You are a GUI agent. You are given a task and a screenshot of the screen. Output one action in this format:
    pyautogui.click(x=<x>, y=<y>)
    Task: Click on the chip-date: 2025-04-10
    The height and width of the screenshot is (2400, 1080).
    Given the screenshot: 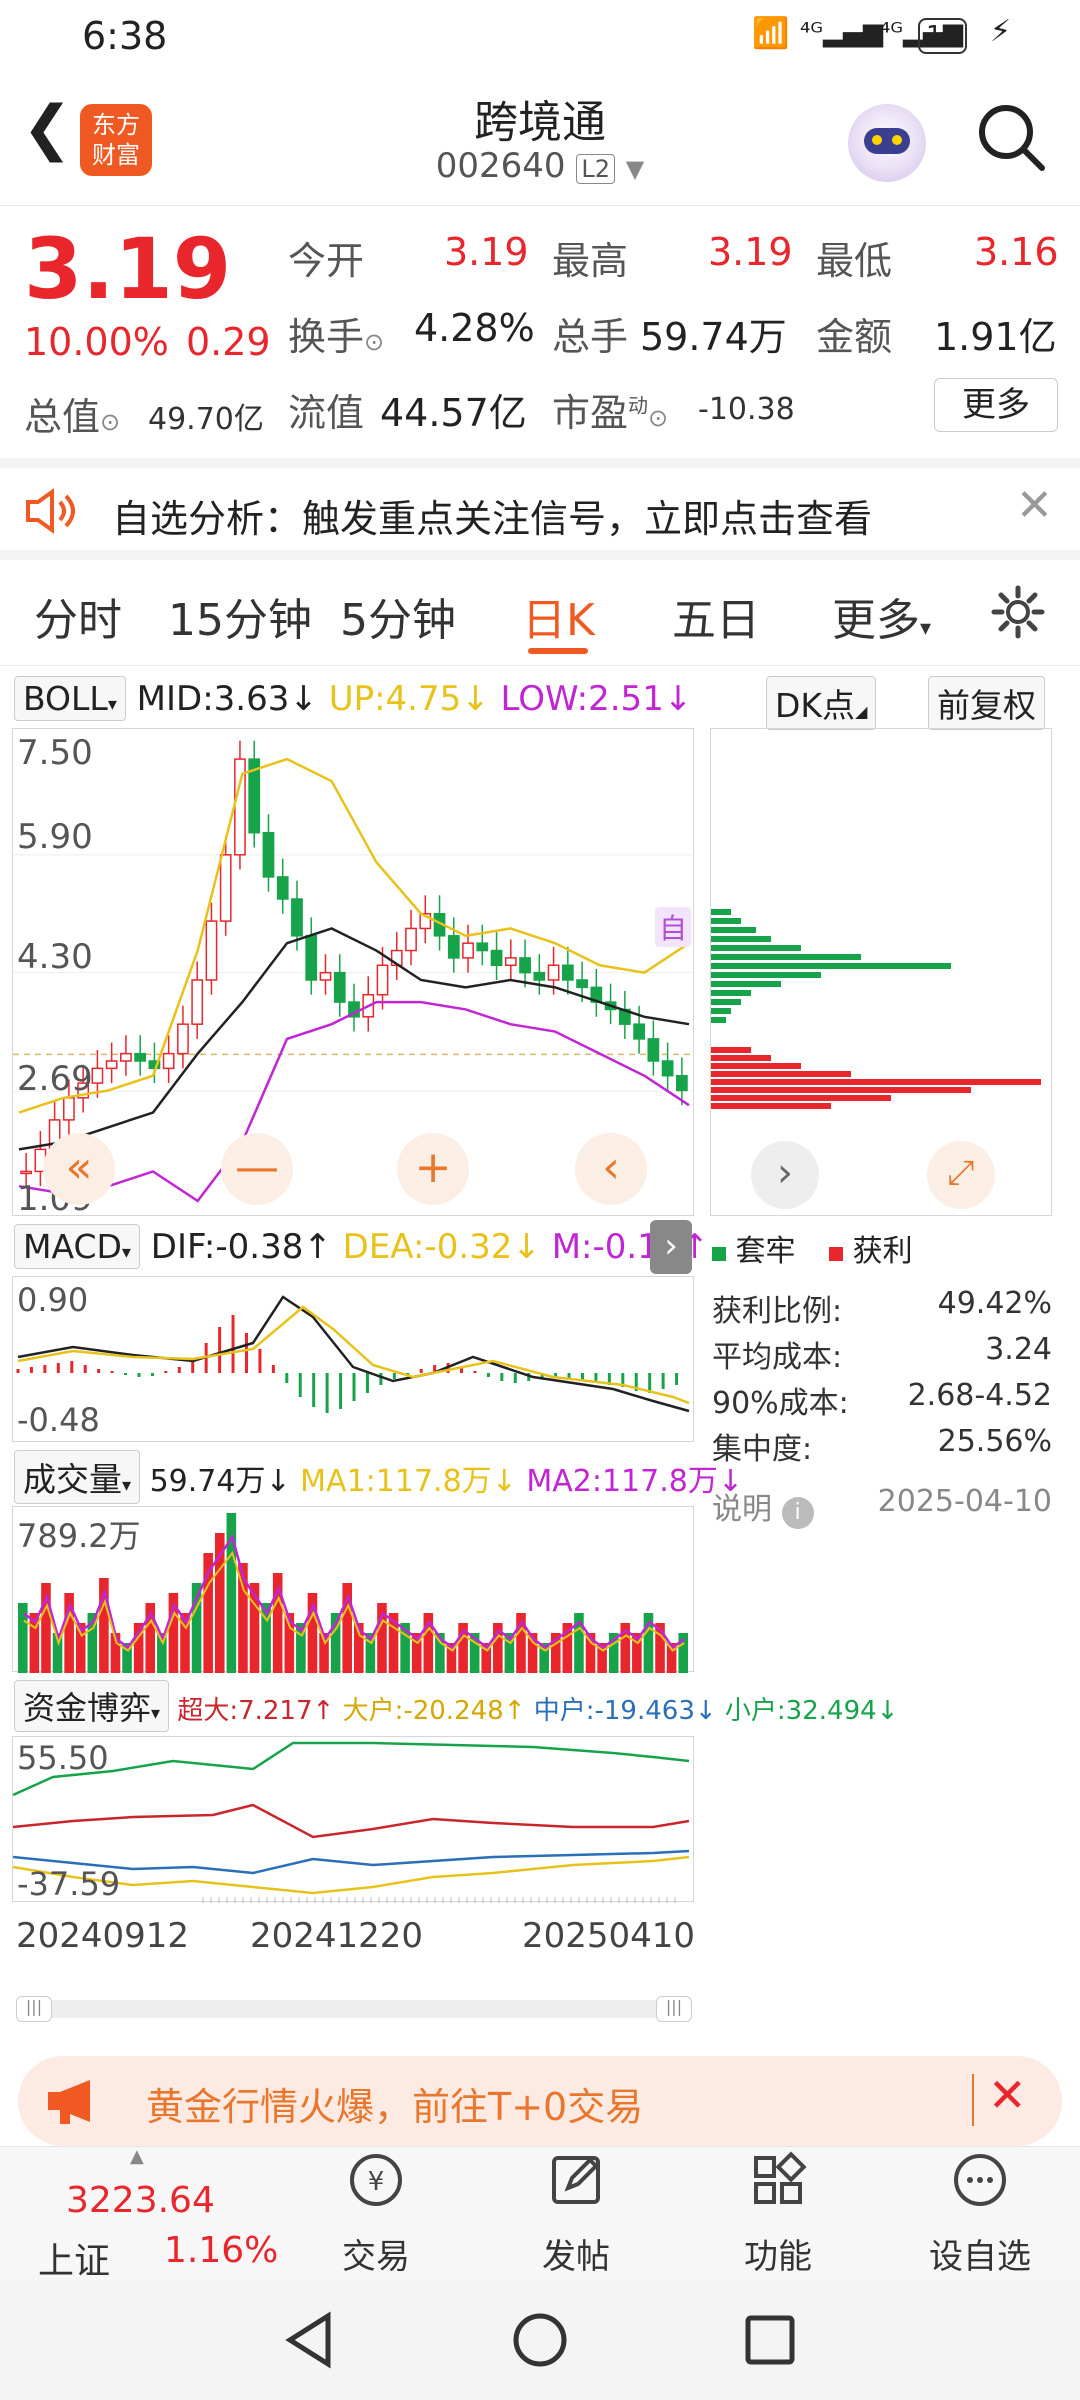 What is the action you would take?
    pyautogui.click(x=964, y=1501)
    